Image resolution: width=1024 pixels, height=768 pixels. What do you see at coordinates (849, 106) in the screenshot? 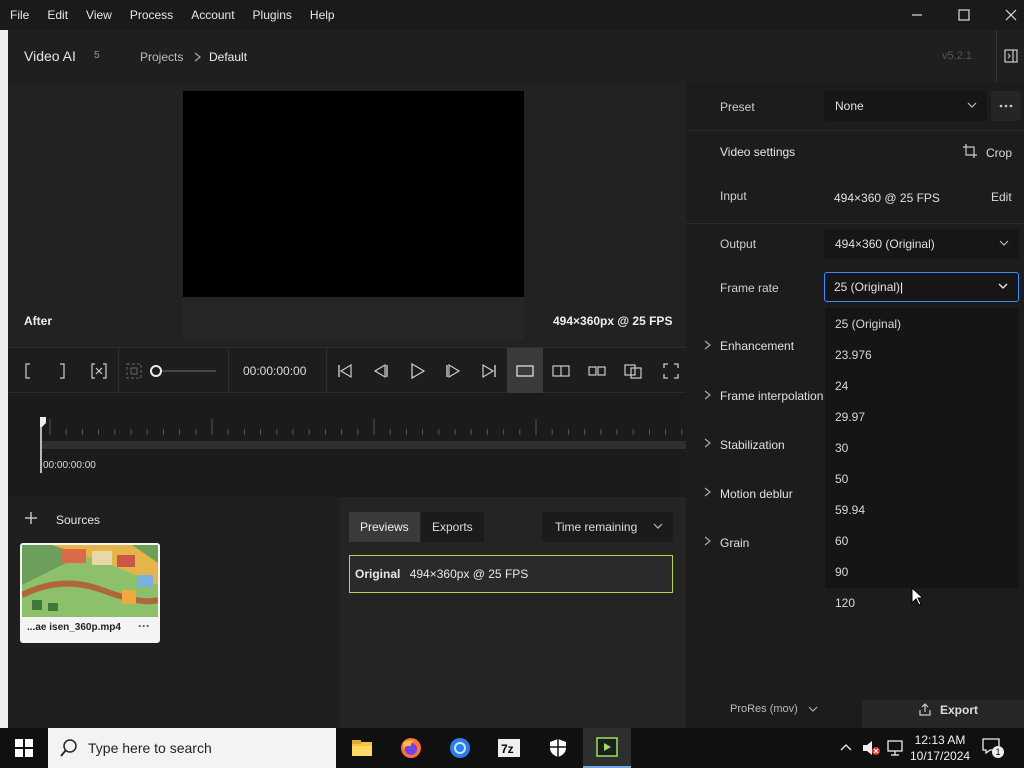
I see `preset-value: None` at bounding box center [849, 106].